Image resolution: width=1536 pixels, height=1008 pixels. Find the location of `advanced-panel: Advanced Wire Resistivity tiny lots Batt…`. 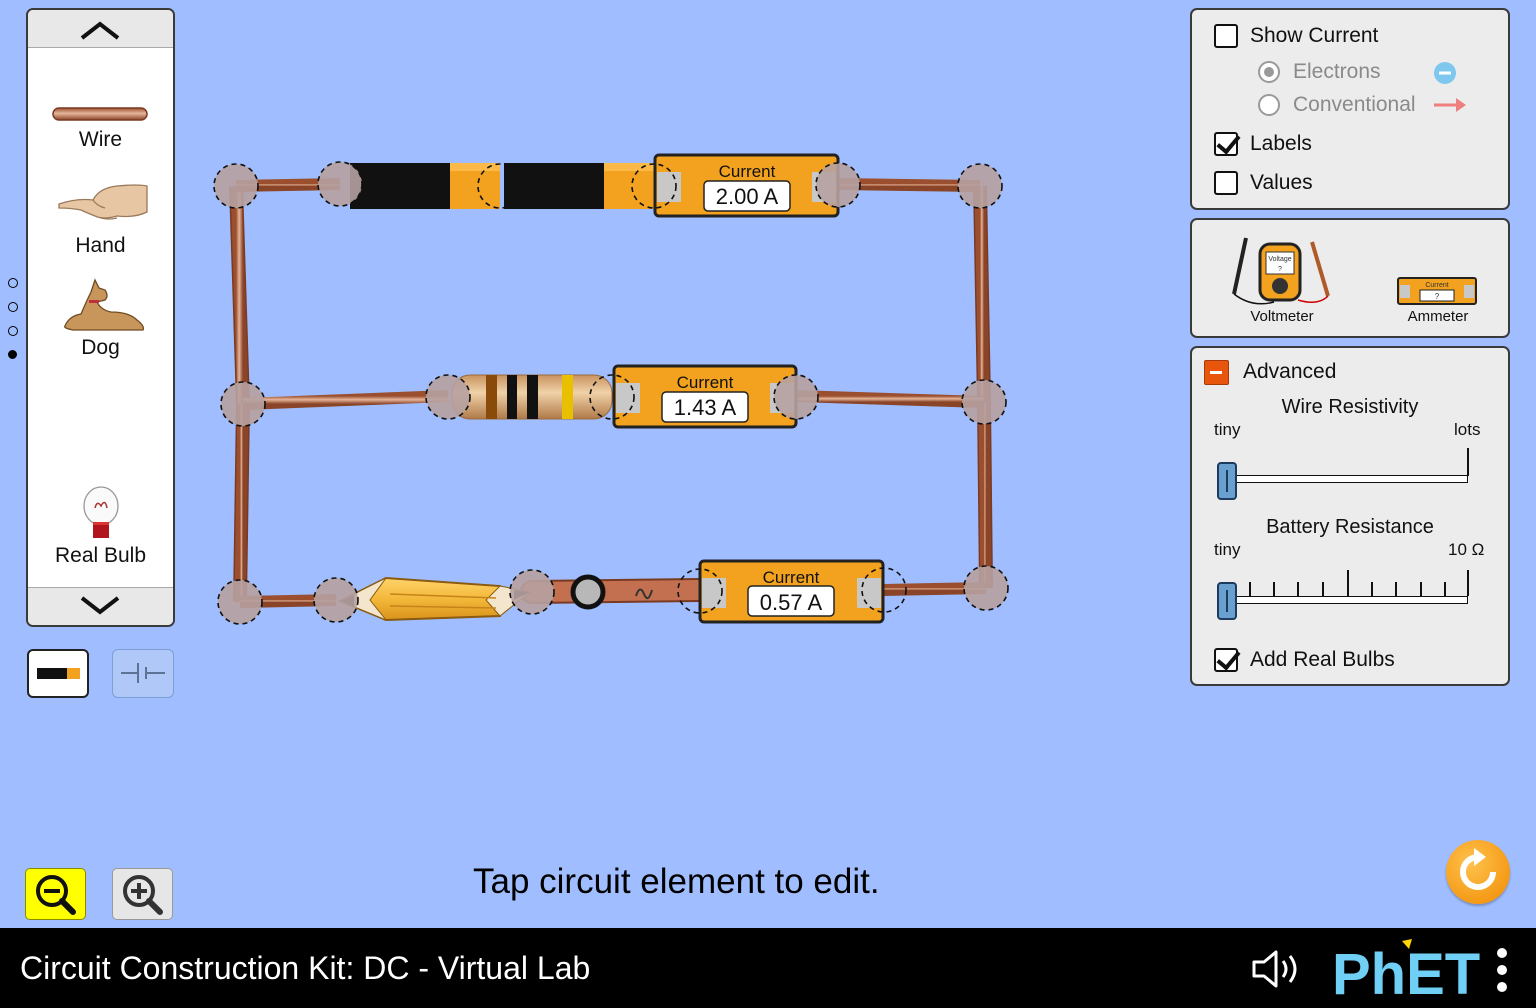

advanced-panel: Advanced Wire Resistivity tiny lots Batt… is located at coordinates (1350, 516).